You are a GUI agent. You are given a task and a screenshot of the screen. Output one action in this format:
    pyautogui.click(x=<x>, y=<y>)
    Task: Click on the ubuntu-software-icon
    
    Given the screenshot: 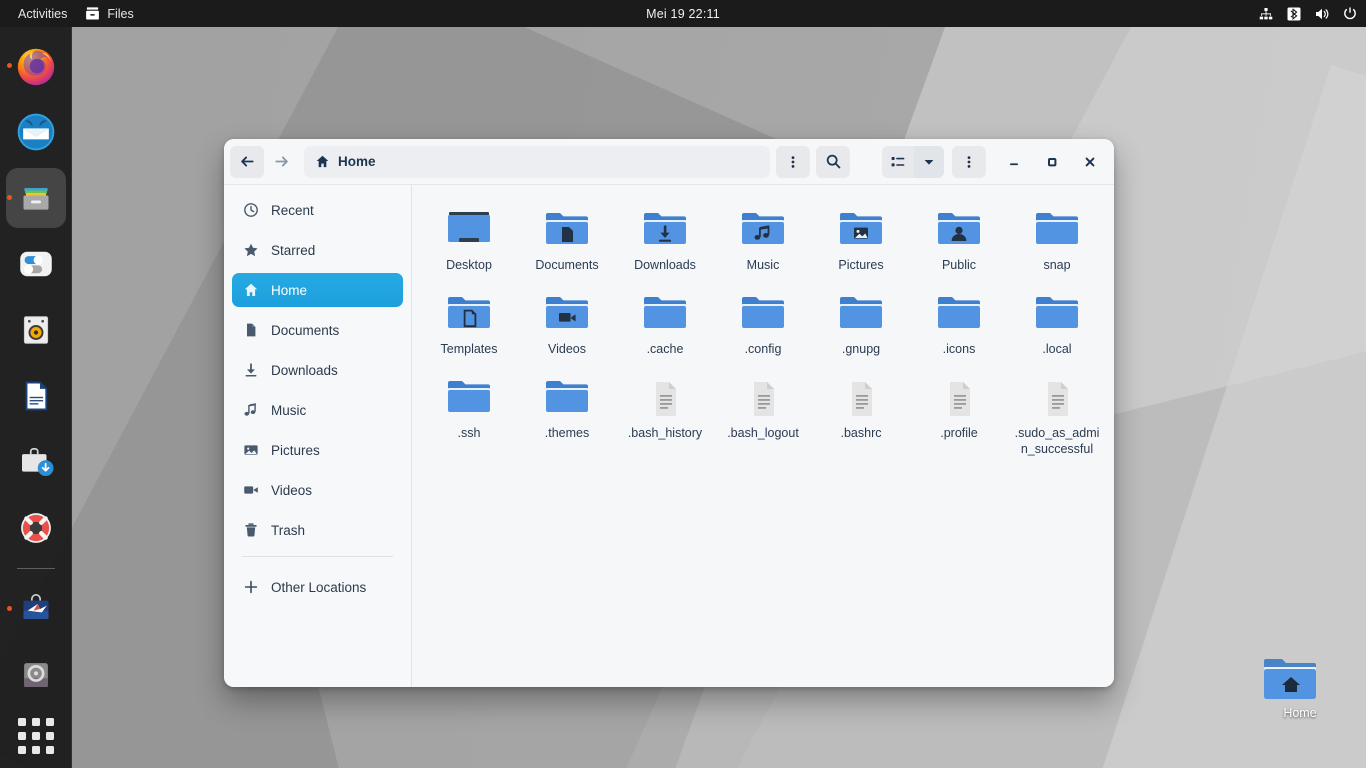 What is the action you would take?
    pyautogui.click(x=36, y=462)
    